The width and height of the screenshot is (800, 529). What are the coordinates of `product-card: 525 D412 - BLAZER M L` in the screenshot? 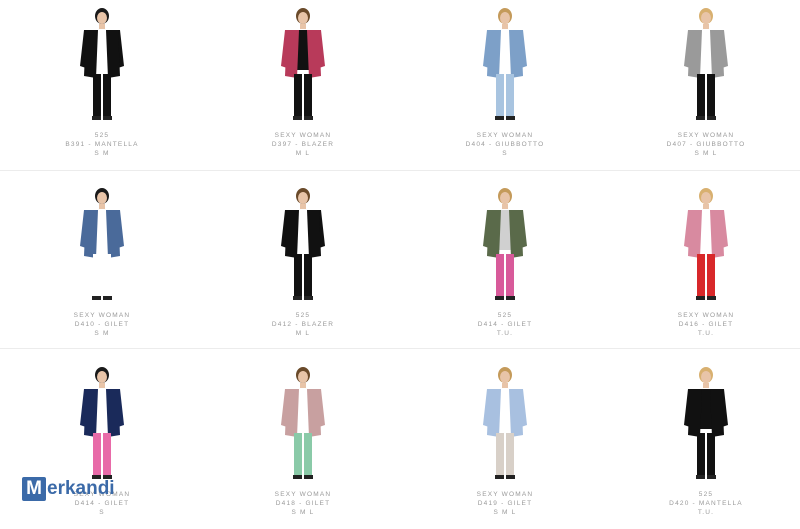 It's located at (303, 266).